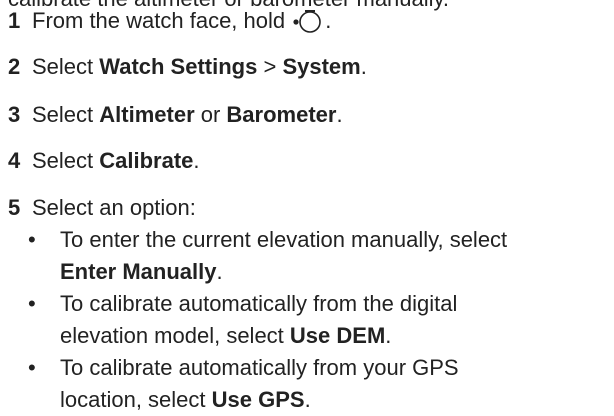 This screenshot has height=416, width=614. Describe the element at coordinates (14, 160) in the screenshot. I see `step-number: 4` at that location.